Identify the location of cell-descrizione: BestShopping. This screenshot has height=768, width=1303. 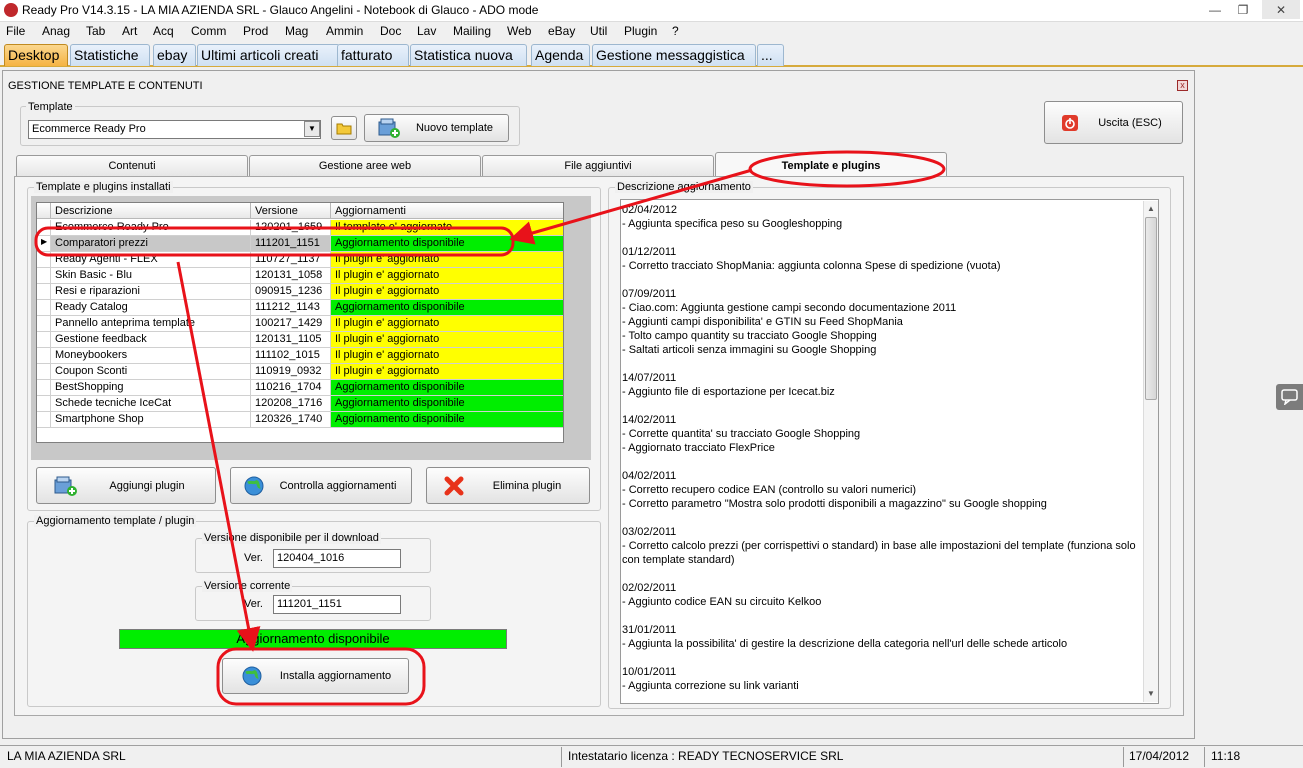
(151, 388).